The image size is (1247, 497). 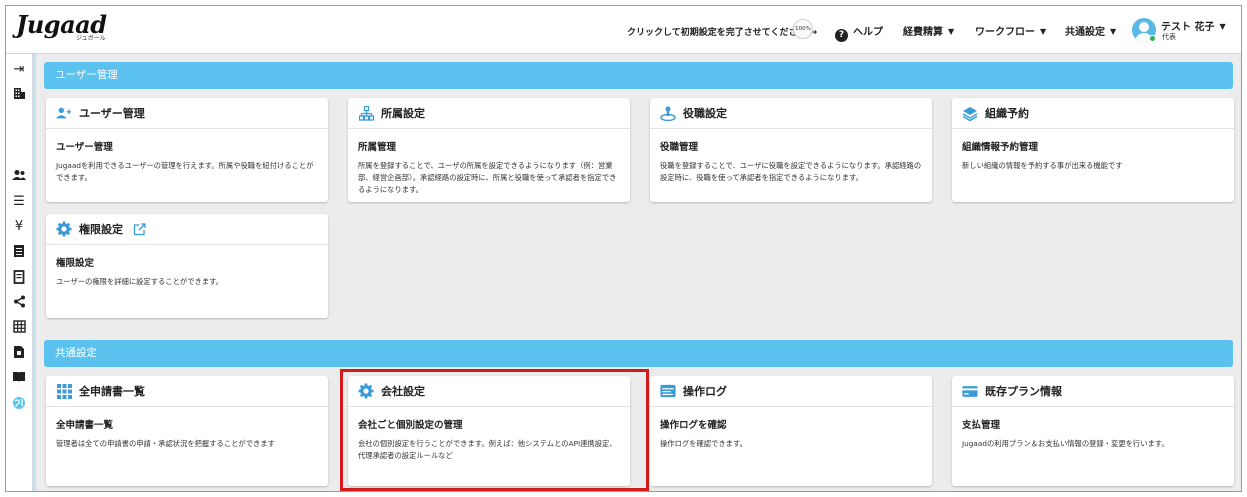 What do you see at coordinates (19, 177) in the screenshot?
I see `users-icon` at bounding box center [19, 177].